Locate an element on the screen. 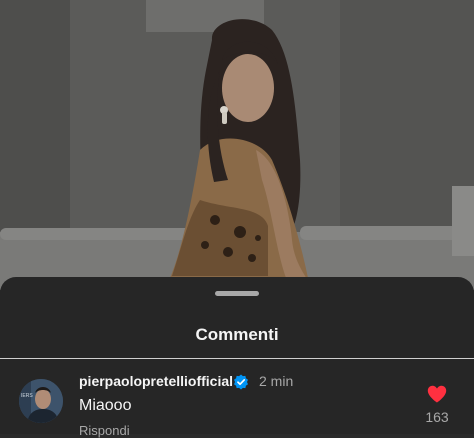  avatar: IERS is located at coordinates (41, 401).